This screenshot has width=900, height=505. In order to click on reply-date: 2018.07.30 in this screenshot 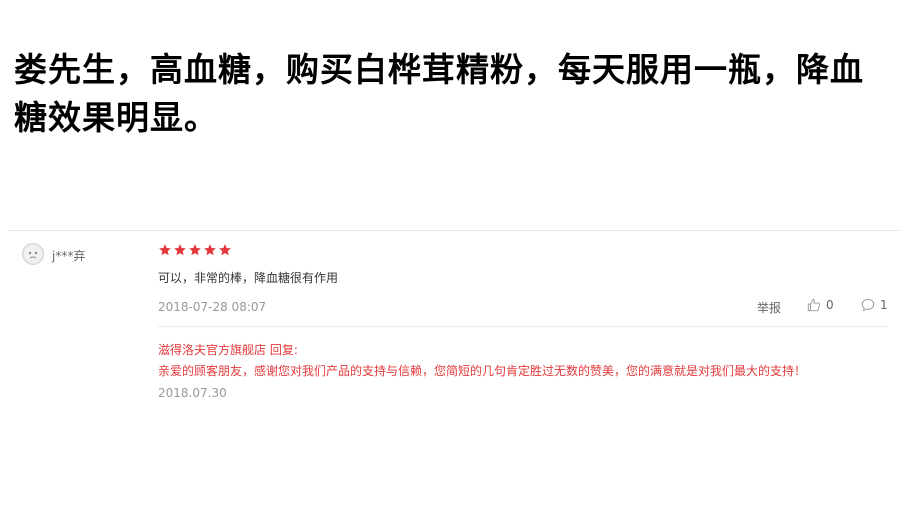, I will do `click(192, 393)`.